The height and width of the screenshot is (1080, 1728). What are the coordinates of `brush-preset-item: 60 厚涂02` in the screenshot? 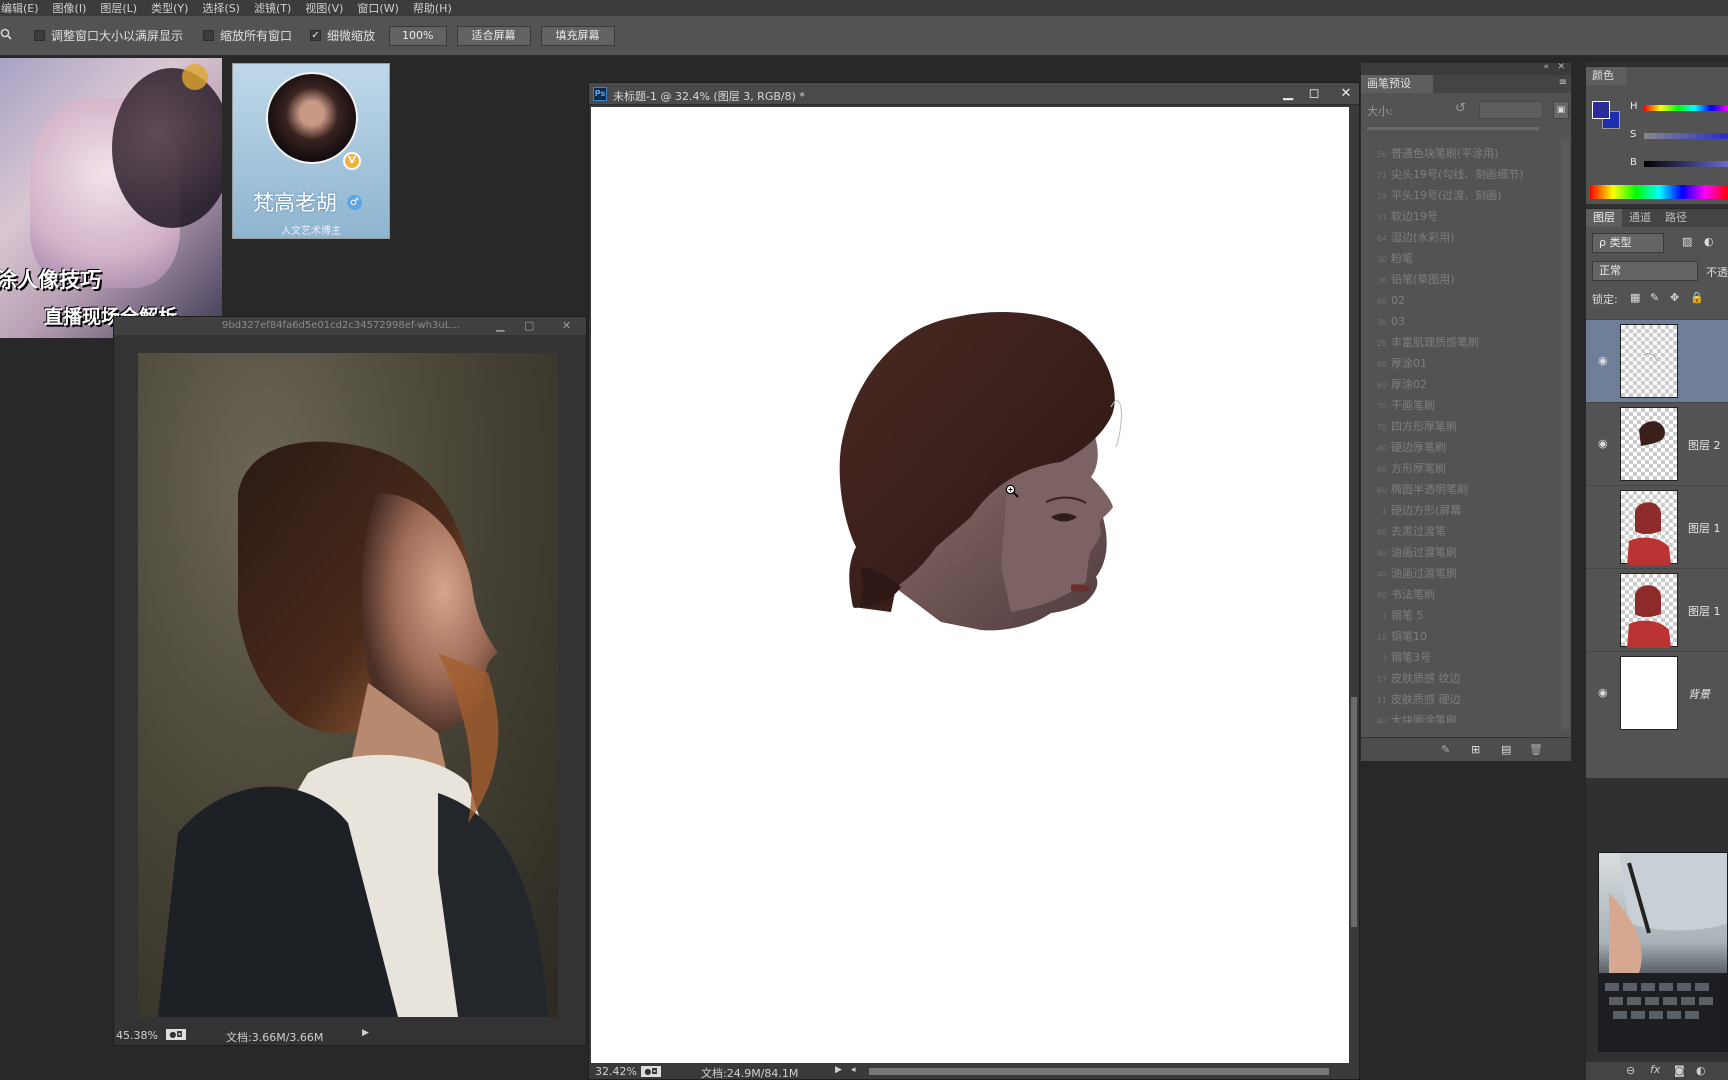 It's located at (1465, 384).